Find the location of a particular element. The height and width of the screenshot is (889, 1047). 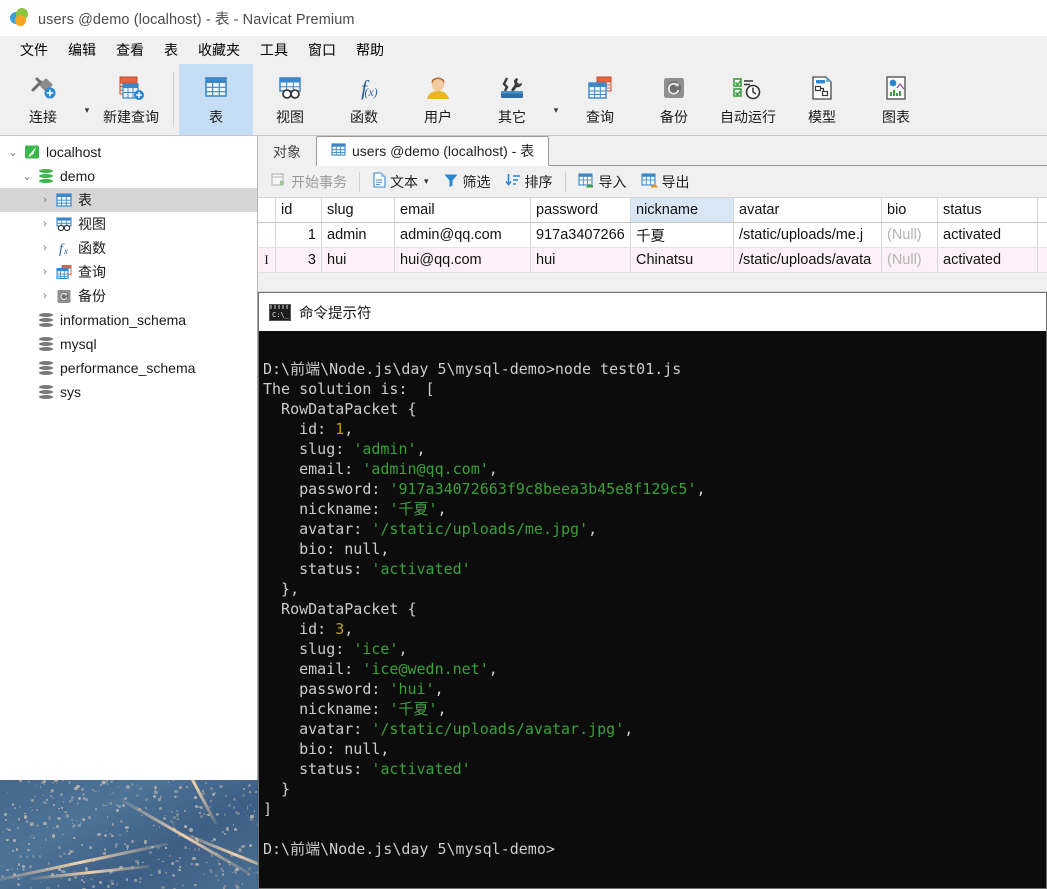

ribbon-model: 模型 is located at coordinates (822, 99).